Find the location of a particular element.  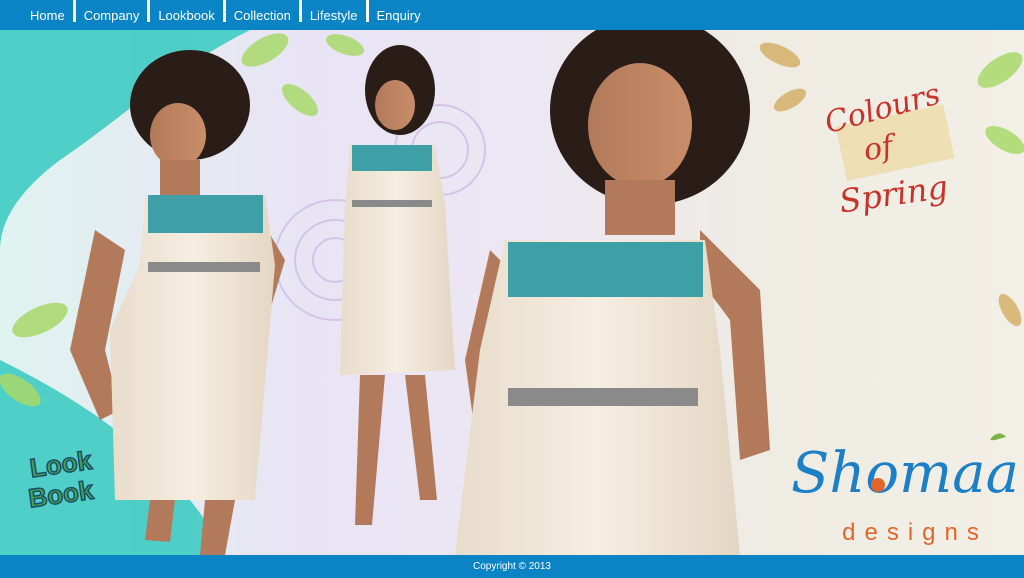

nav-item-enquiry: Enquiry is located at coordinates (399, 15).